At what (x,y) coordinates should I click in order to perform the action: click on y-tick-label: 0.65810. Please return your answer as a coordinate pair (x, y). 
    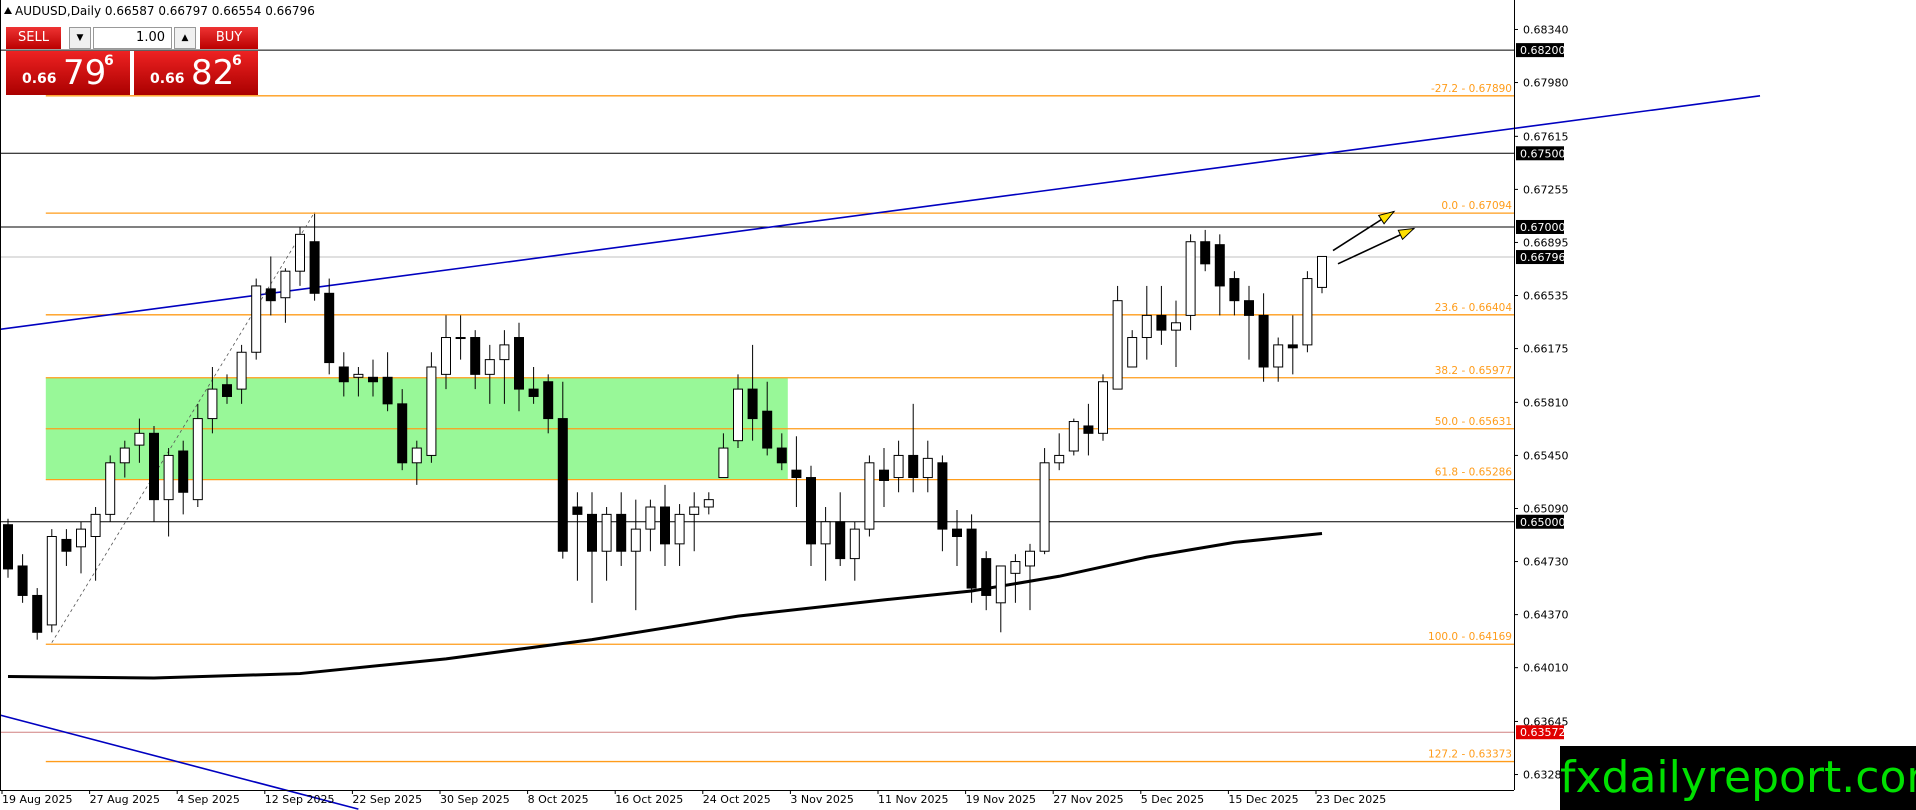
    Looking at the image, I should click on (1546, 402).